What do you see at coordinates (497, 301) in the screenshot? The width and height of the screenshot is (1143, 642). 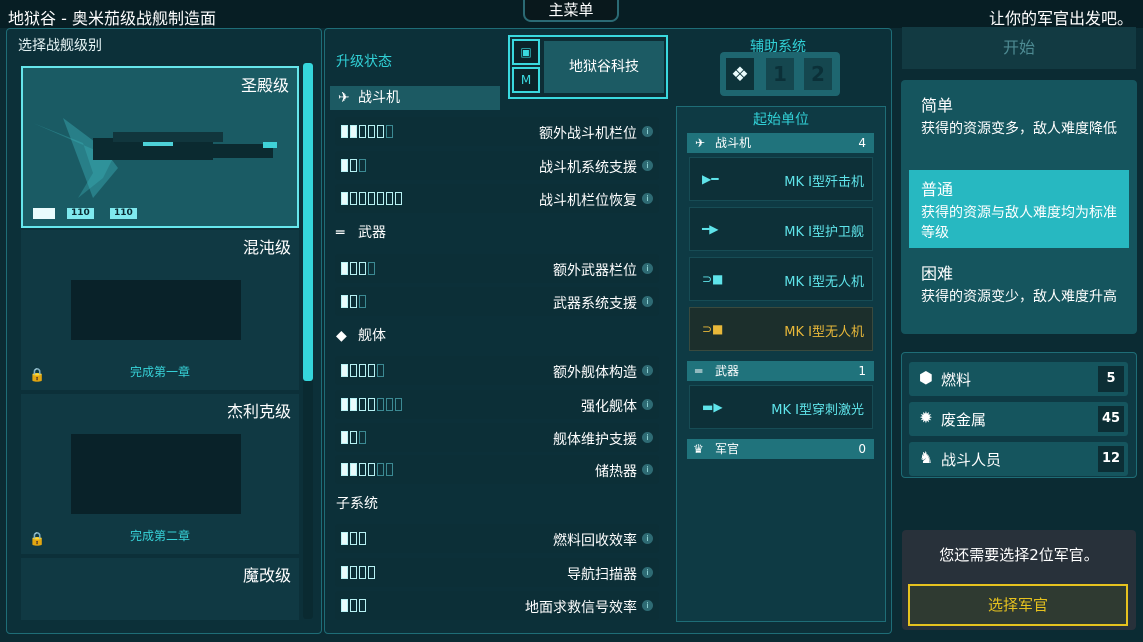 I see `upgrade-row: 武器系统支援 i` at bounding box center [497, 301].